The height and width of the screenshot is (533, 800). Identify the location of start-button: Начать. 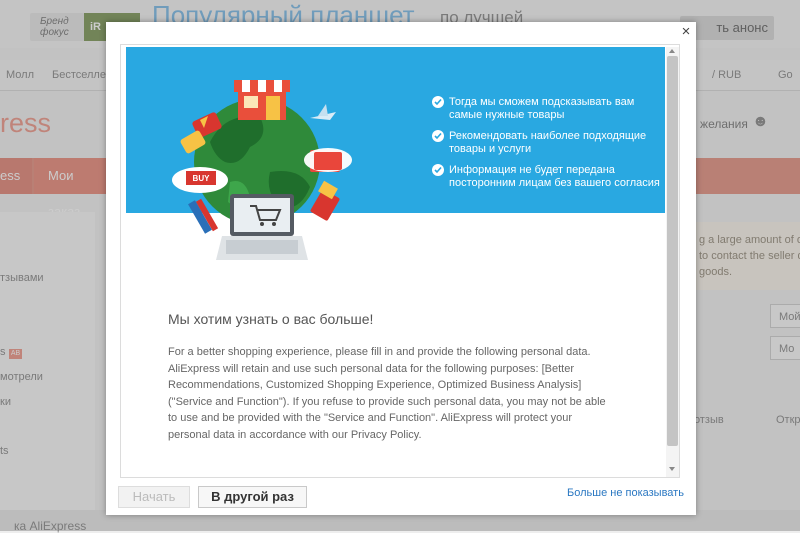
(154, 497).